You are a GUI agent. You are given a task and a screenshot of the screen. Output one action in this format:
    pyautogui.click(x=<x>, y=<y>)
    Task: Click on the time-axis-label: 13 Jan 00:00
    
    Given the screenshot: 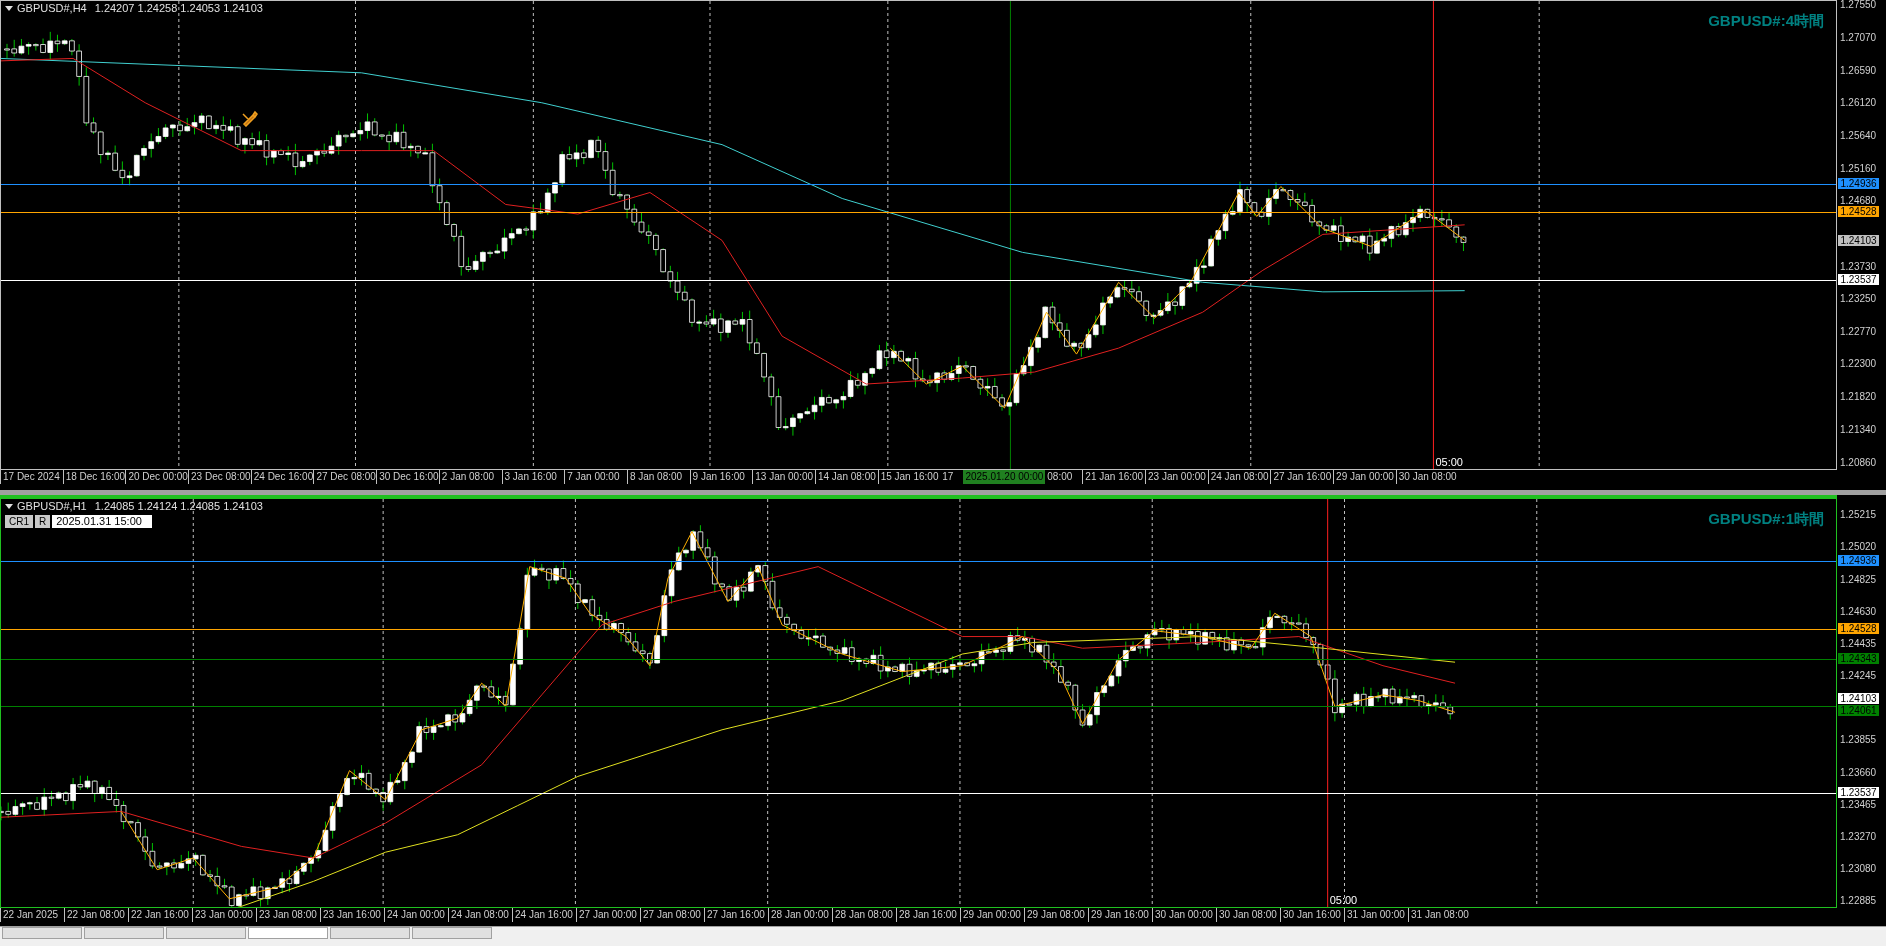 What is the action you would take?
    pyautogui.click(x=783, y=477)
    